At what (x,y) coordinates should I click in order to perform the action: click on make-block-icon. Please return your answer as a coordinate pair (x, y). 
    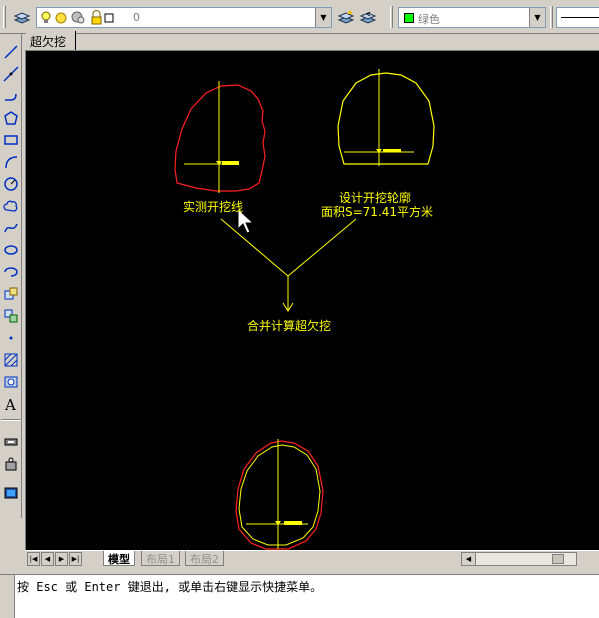
    Looking at the image, I should click on (11, 316).